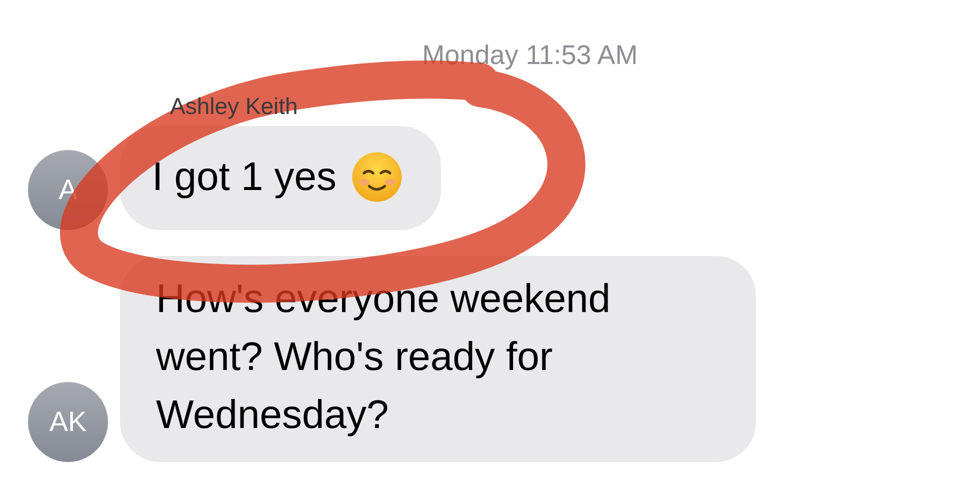  What do you see at coordinates (244, 177) in the screenshot?
I see `message-text: I got 1 yes` at bounding box center [244, 177].